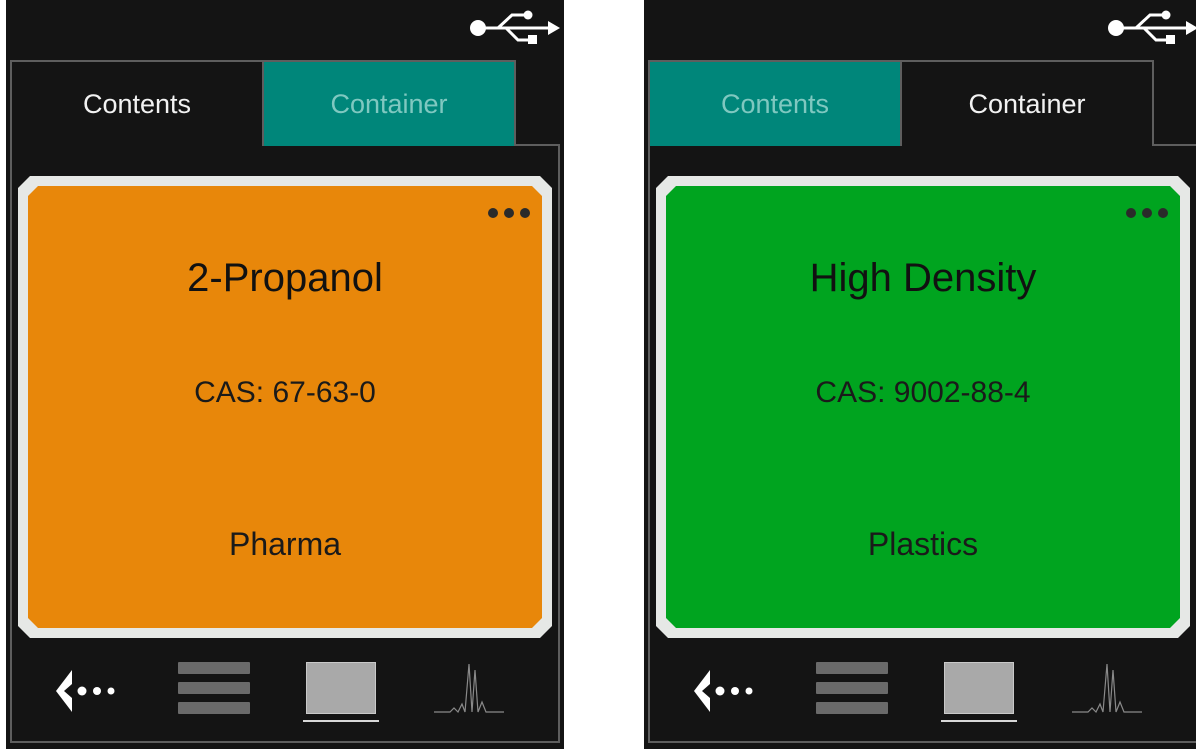 Image resolution: width=1196 pixels, height=749 pixels. Describe the element at coordinates (285, 278) in the screenshot. I see `material-name: 2-Propanol` at that location.